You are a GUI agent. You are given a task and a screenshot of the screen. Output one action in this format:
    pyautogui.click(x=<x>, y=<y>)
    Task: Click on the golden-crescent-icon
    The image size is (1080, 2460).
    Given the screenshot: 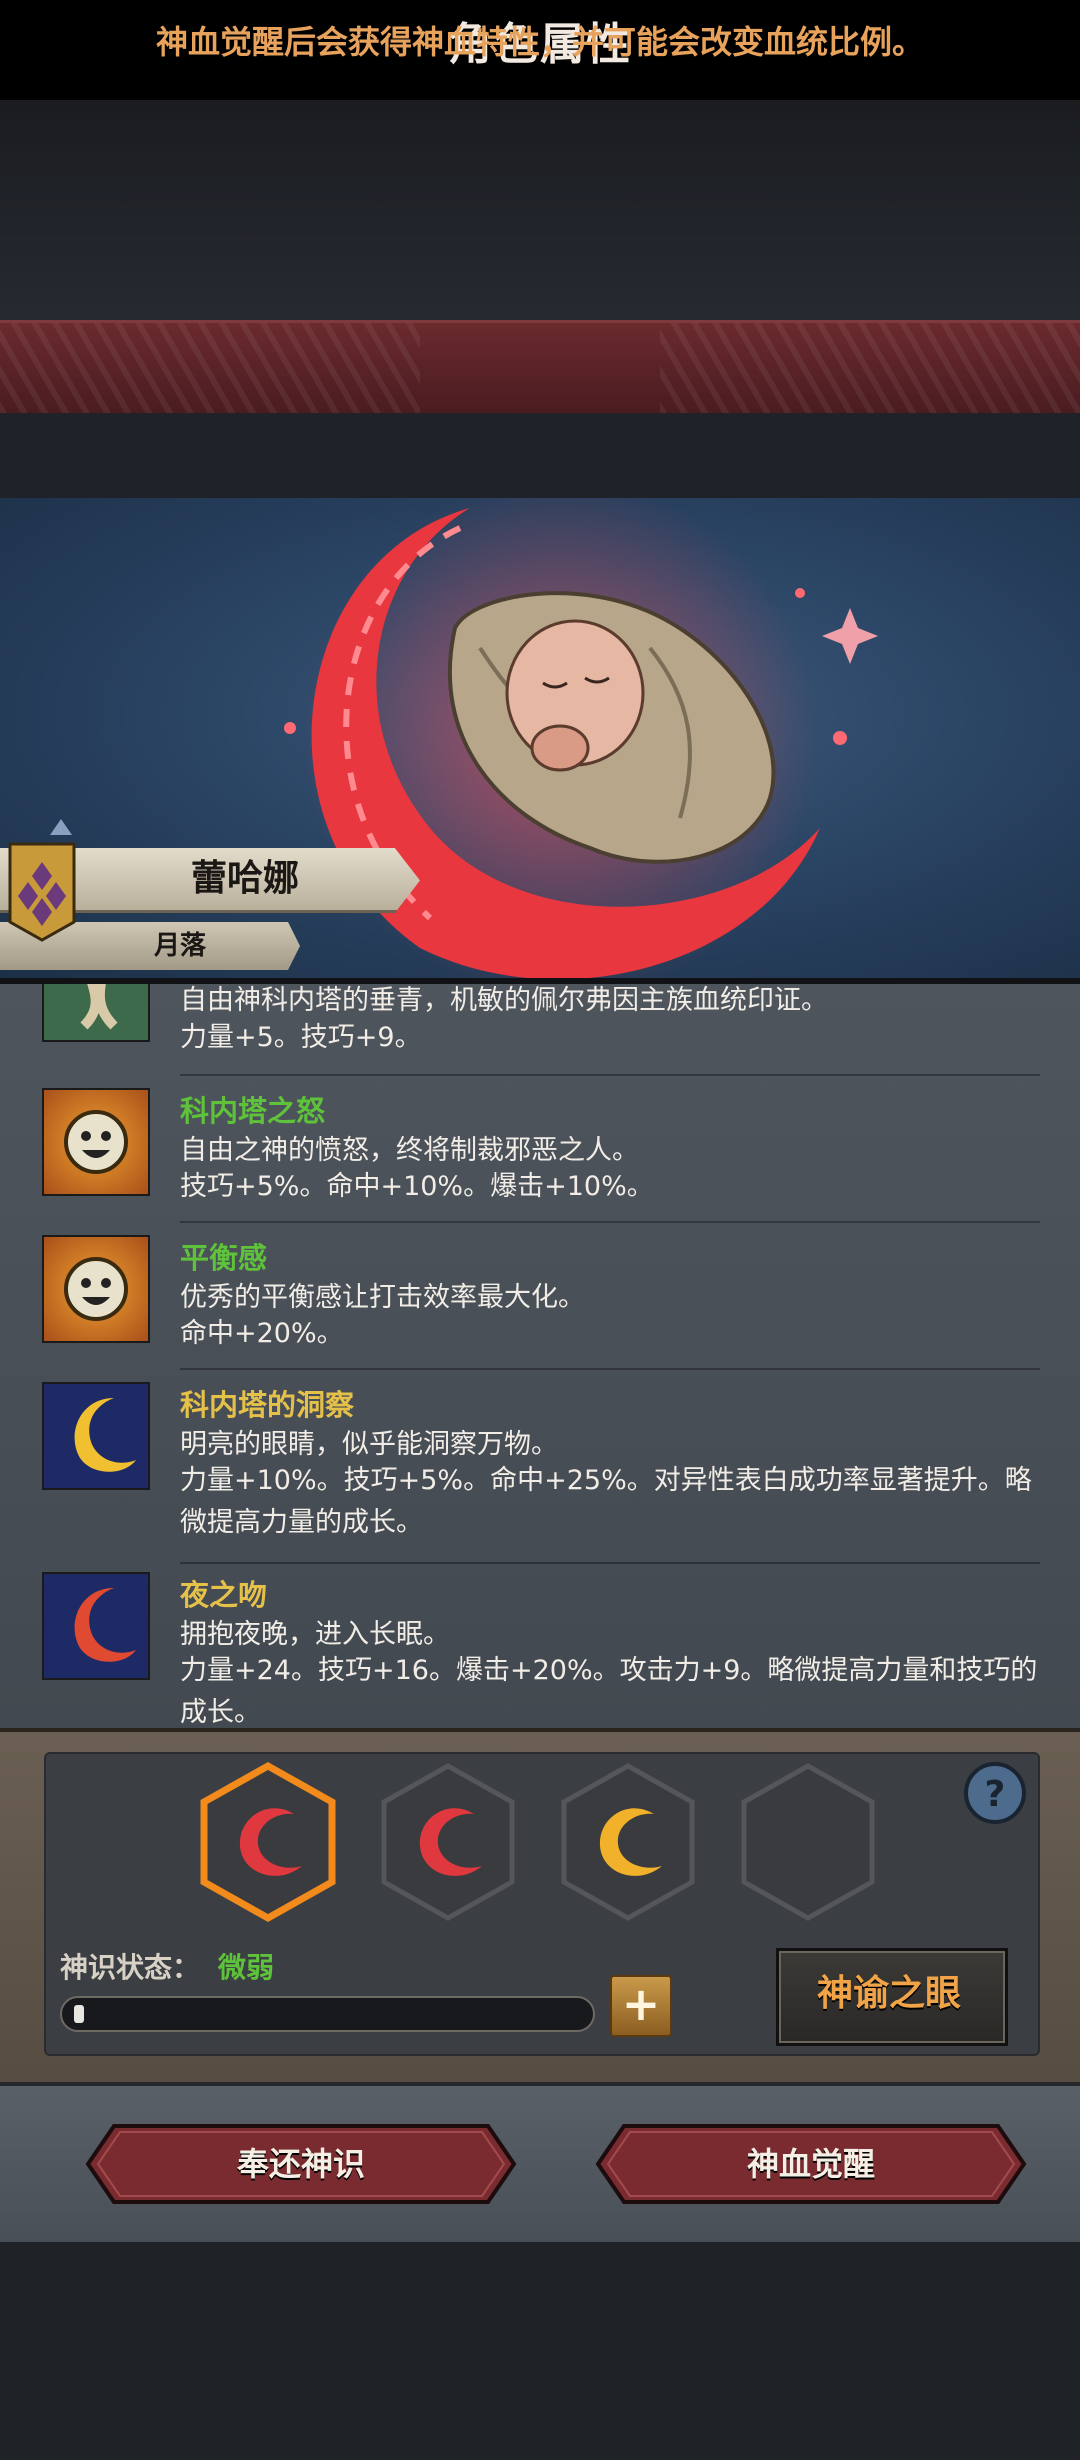 What is the action you would take?
    pyautogui.click(x=96, y=1436)
    